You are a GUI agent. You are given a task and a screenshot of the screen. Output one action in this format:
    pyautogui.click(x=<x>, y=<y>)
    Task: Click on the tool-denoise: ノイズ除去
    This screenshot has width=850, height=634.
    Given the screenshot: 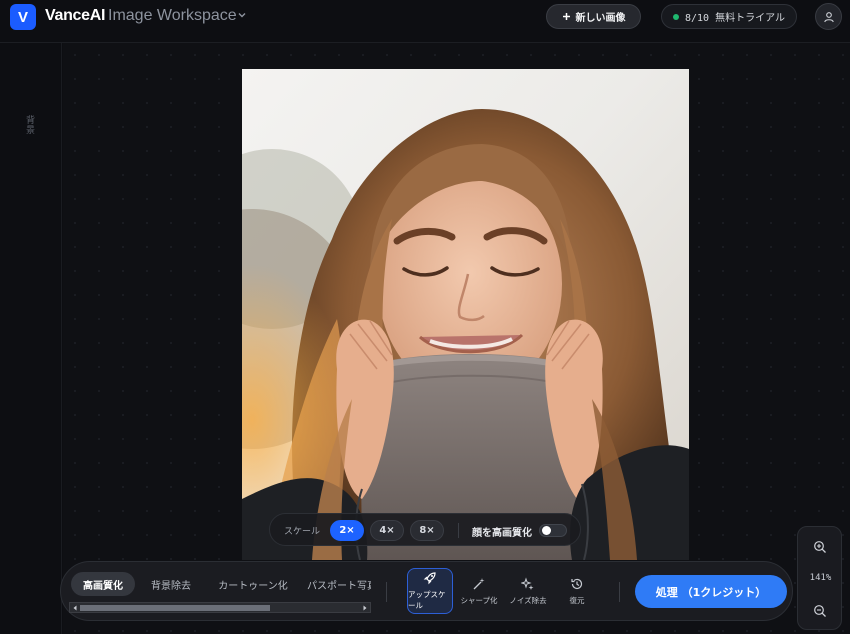 What is the action you would take?
    pyautogui.click(x=528, y=591)
    